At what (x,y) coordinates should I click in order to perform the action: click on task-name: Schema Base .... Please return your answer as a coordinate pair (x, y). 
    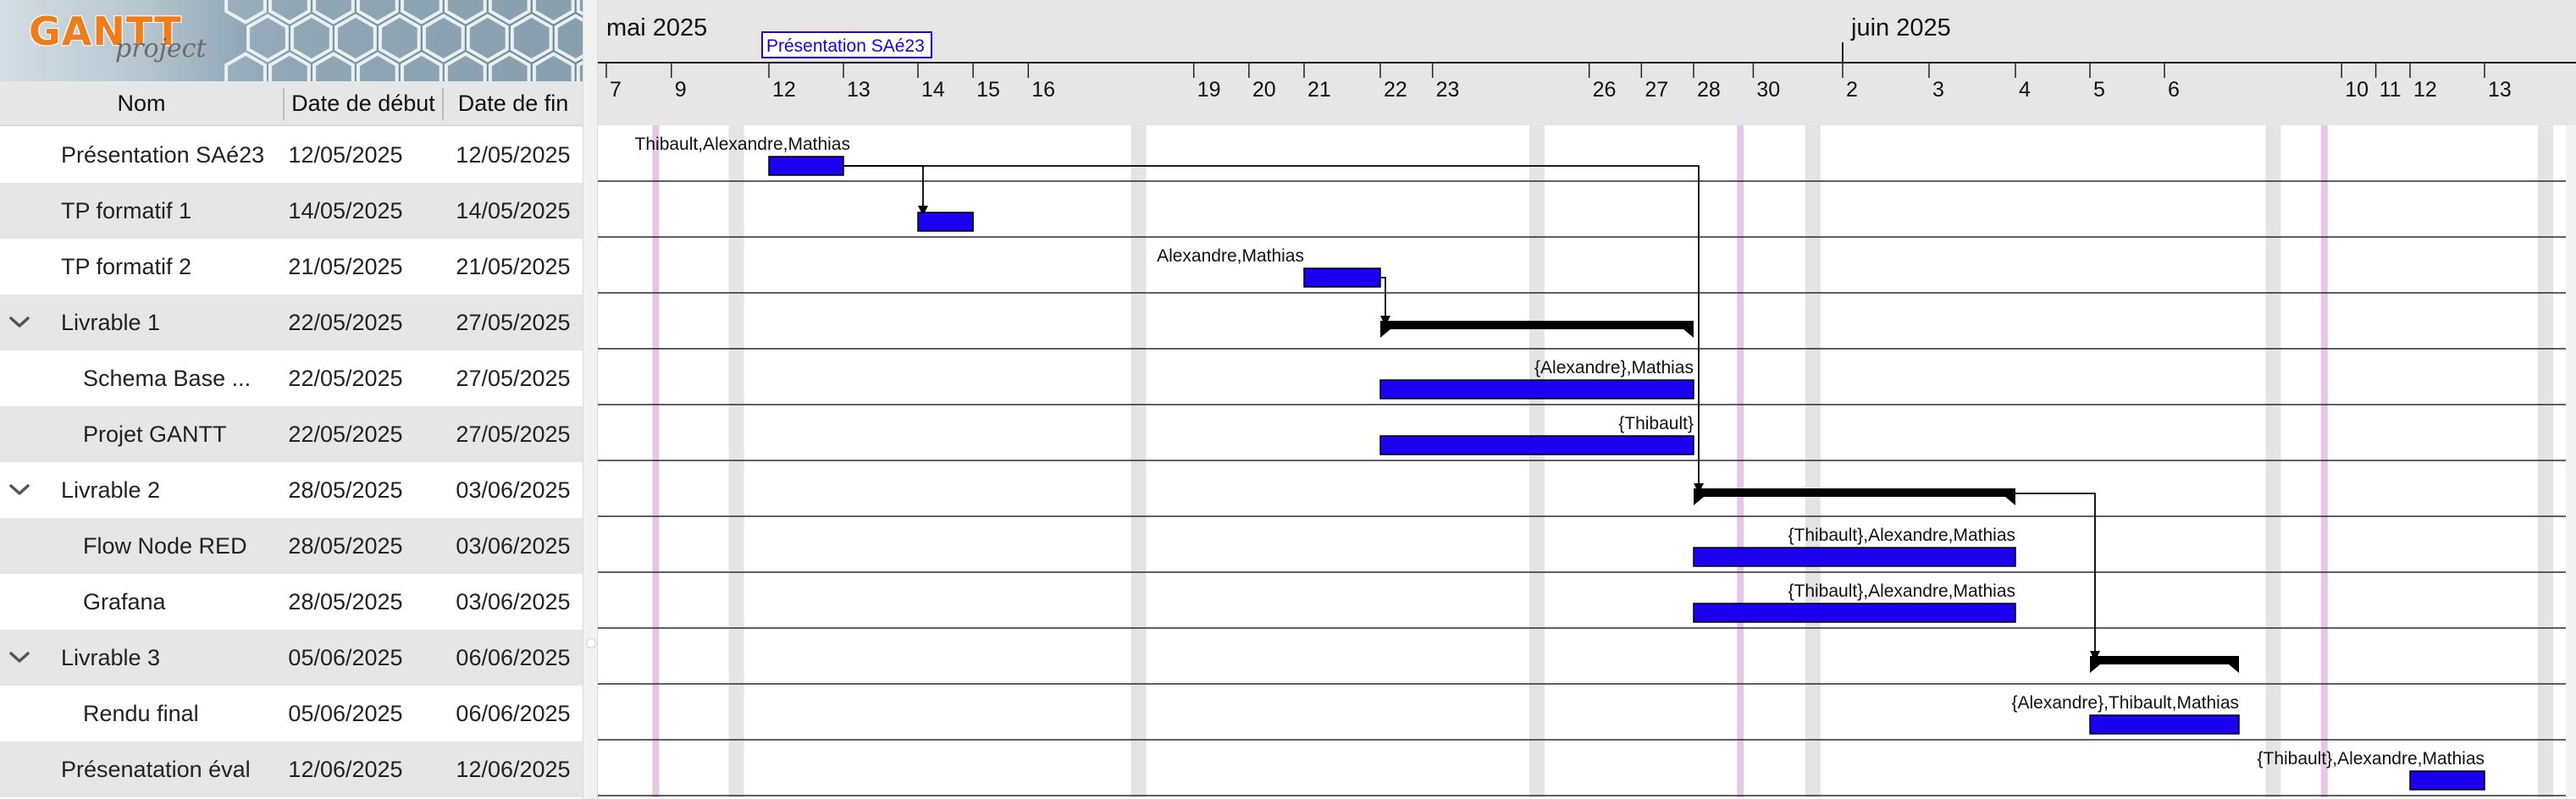
    Looking at the image, I should click on (167, 378).